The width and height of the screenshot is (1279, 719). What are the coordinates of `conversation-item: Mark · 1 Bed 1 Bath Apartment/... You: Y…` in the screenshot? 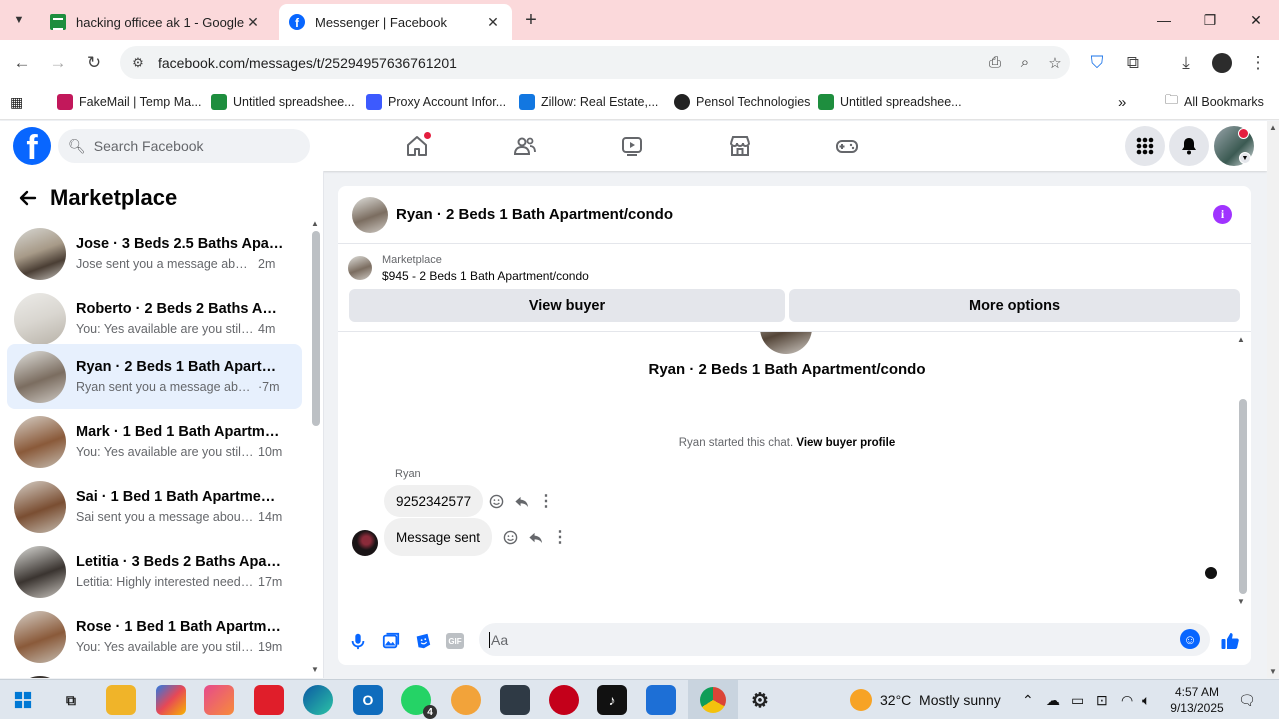 It's located at (154, 441).